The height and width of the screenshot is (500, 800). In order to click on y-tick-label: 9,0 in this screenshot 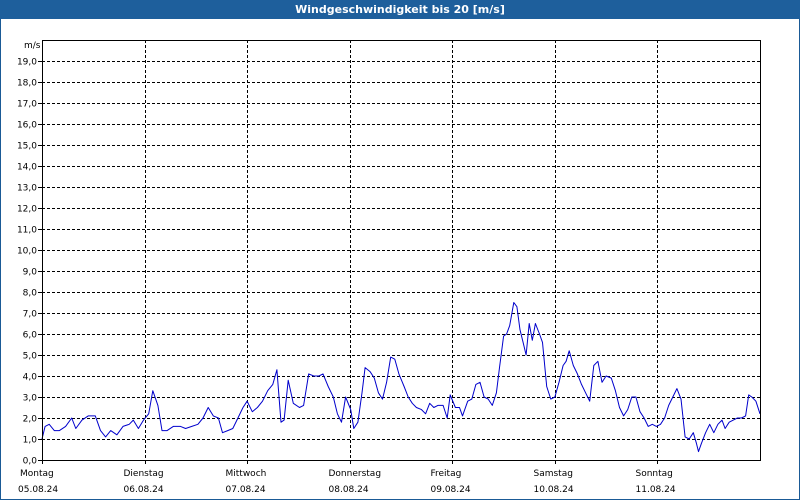, I will do `click(30, 273)`.